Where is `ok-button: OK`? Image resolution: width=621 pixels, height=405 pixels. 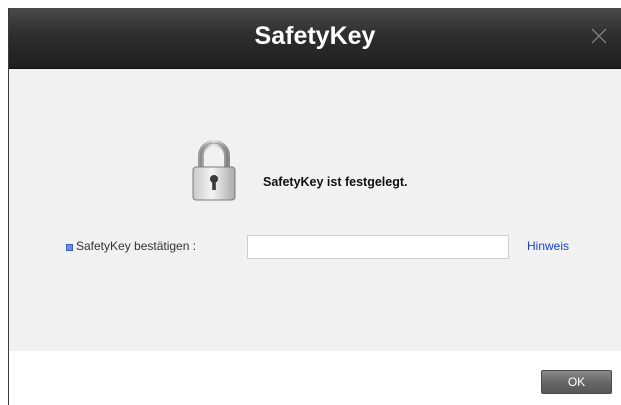 ok-button: OK is located at coordinates (576, 382).